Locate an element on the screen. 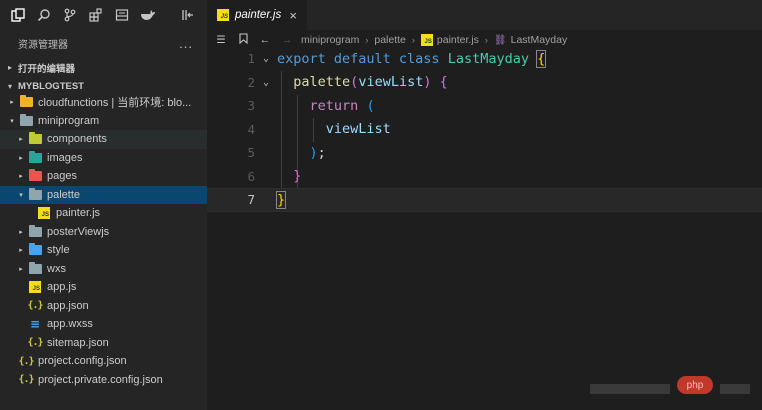 The width and height of the screenshot is (762, 410). tab-painter-js: JS painter.js × is located at coordinates (257, 15).